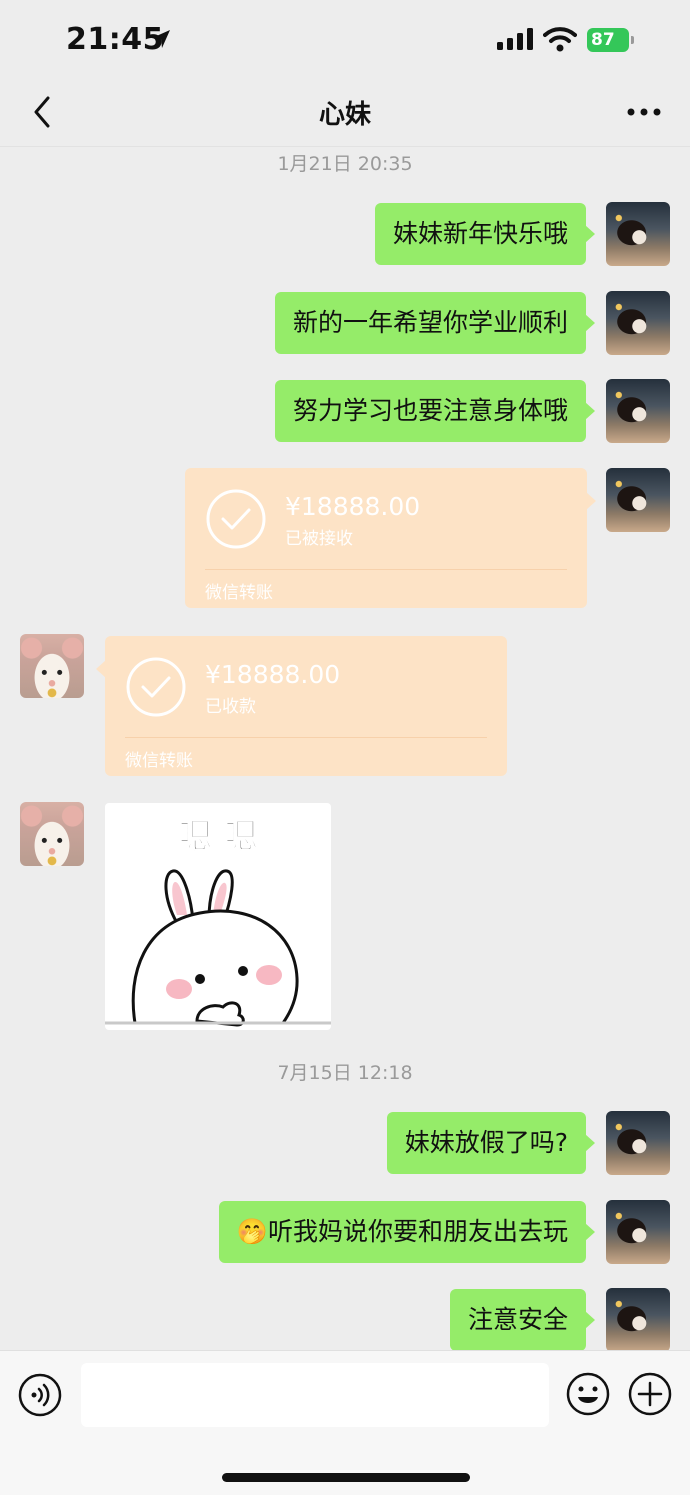  I want to click on sticker-message: 嗯 嗯, so click(218, 916).